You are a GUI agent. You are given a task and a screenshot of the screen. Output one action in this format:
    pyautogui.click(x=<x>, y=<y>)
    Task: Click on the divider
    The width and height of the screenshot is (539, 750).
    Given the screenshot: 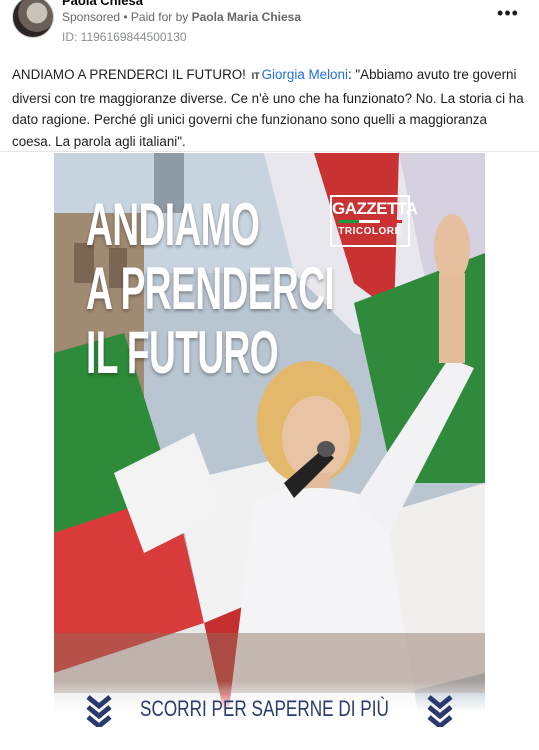 What is the action you would take?
    pyautogui.click(x=269, y=151)
    